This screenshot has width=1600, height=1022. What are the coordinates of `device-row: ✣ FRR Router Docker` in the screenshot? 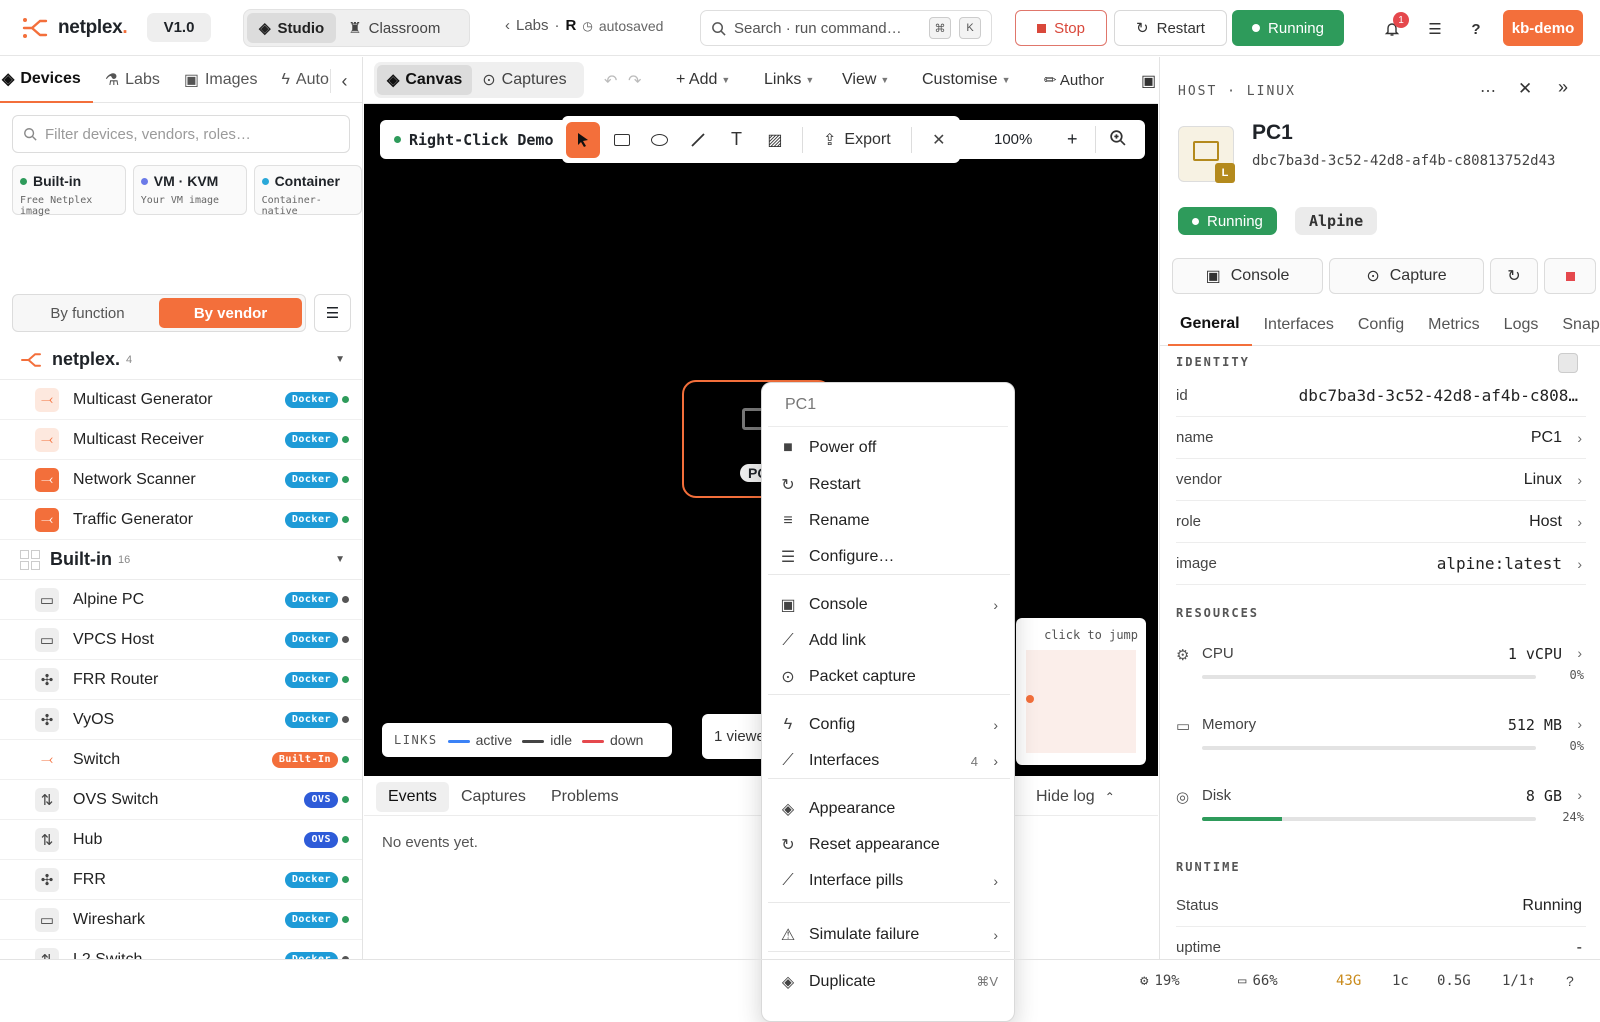 It's located at (181, 680).